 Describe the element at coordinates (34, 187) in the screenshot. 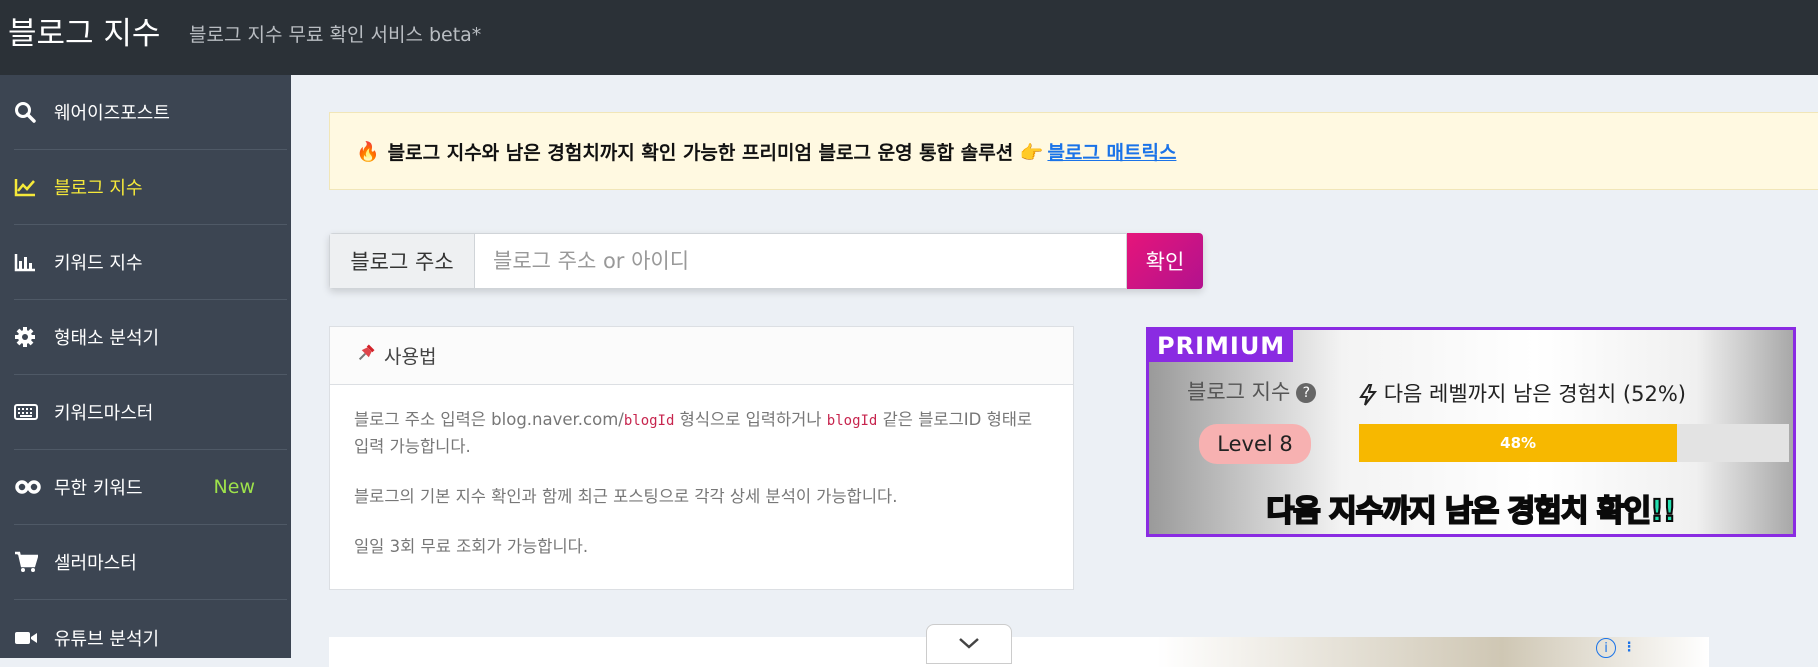

I see `line-chart-icon` at that location.